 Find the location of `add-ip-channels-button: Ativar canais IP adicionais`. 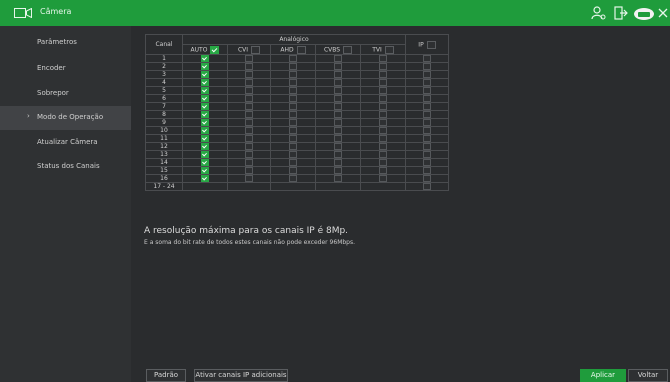

add-ip-channels-button: Ativar canais IP adicionais is located at coordinates (241, 375).